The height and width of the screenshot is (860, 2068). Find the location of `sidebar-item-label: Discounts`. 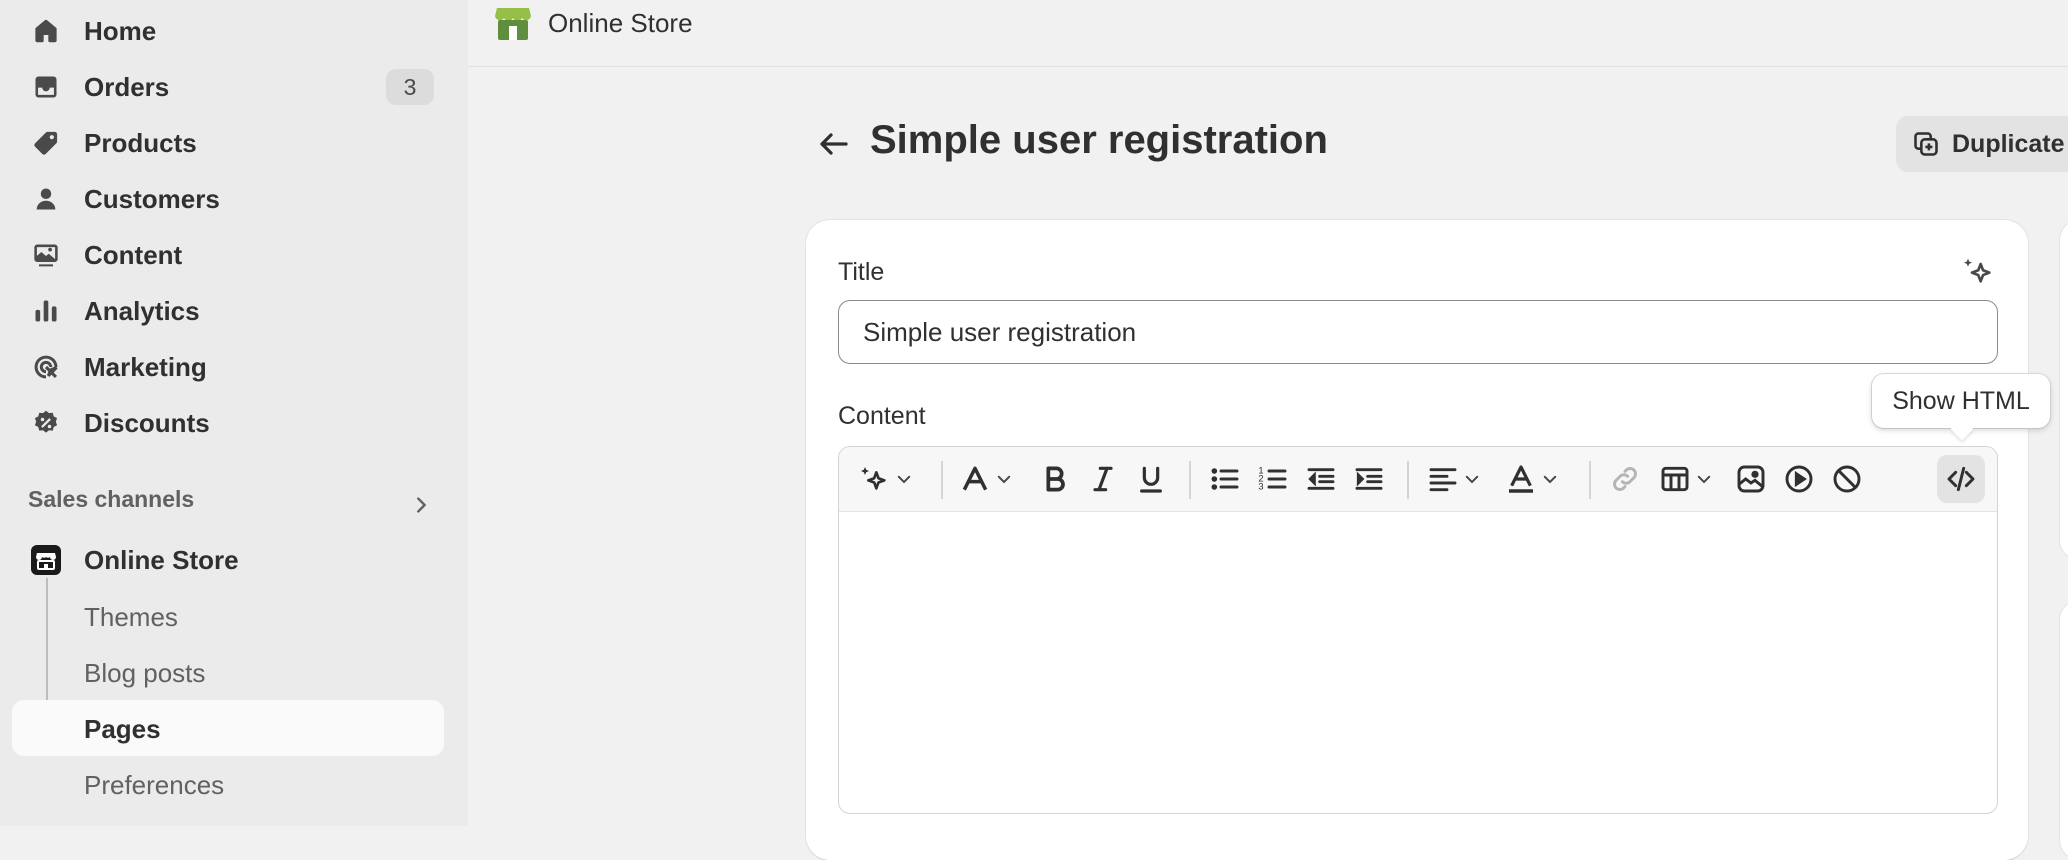

sidebar-item-label: Discounts is located at coordinates (147, 422).